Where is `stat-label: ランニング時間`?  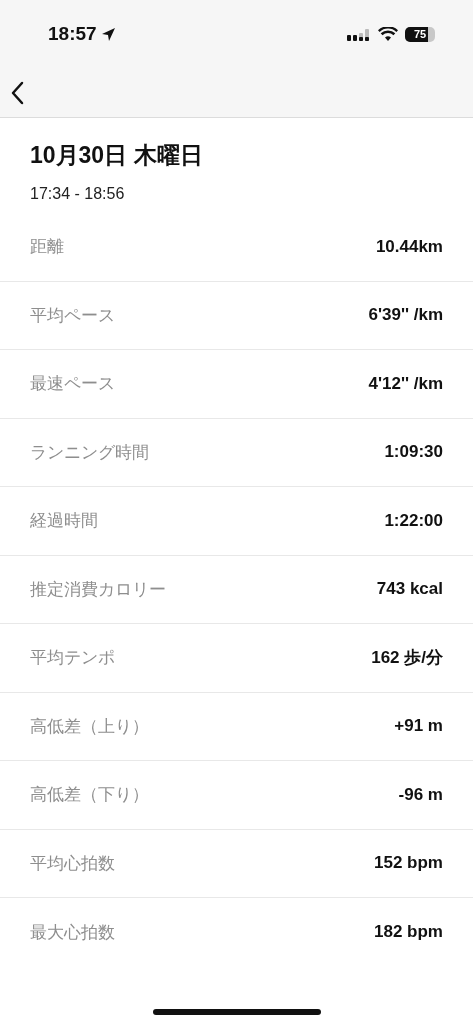
stat-label: ランニング時間 is located at coordinates (89, 452).